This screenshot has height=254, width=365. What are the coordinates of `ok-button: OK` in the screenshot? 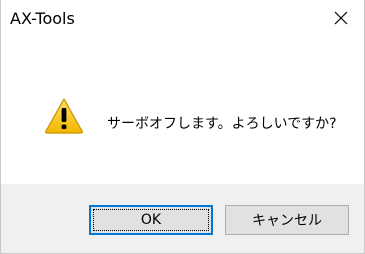 It's located at (151, 220).